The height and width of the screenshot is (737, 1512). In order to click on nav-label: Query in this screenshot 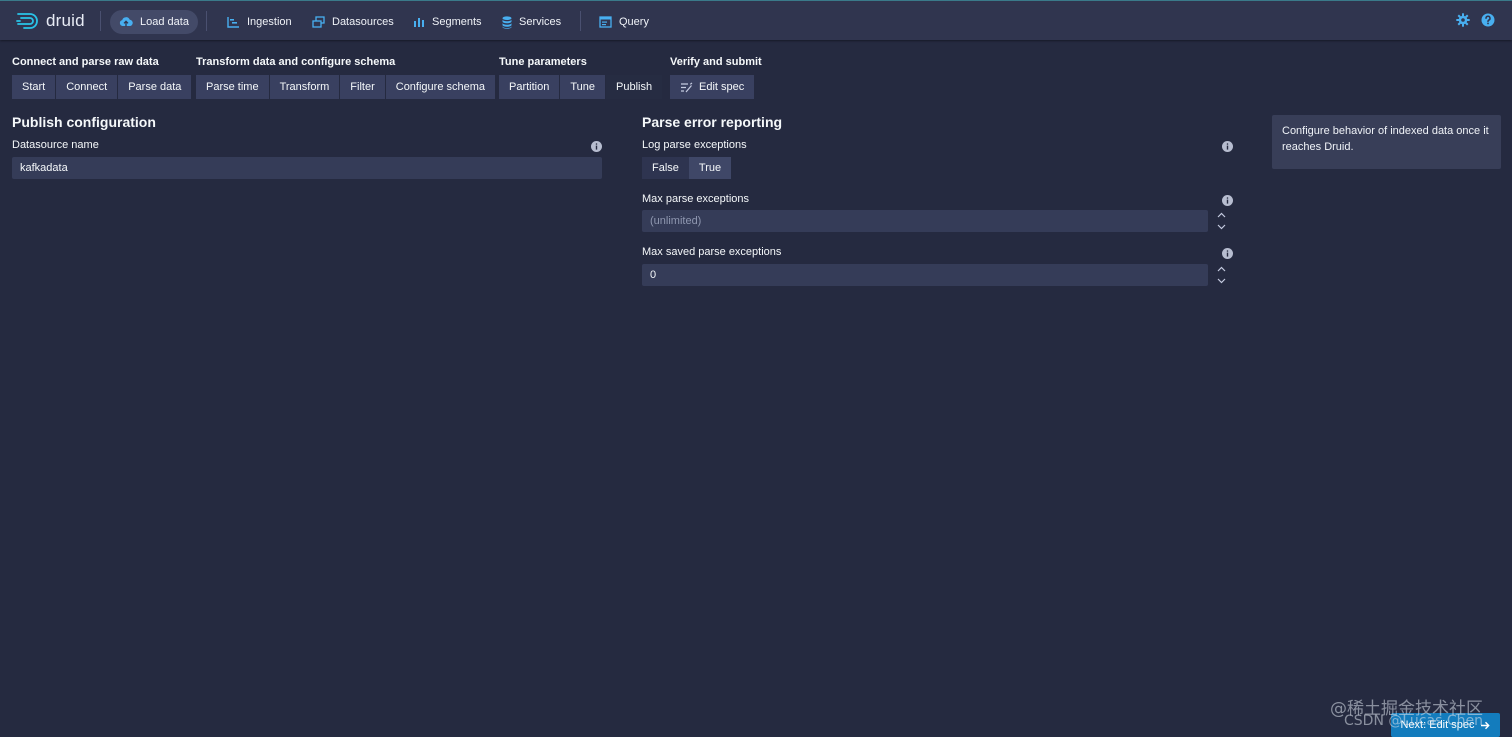, I will do `click(634, 22)`.